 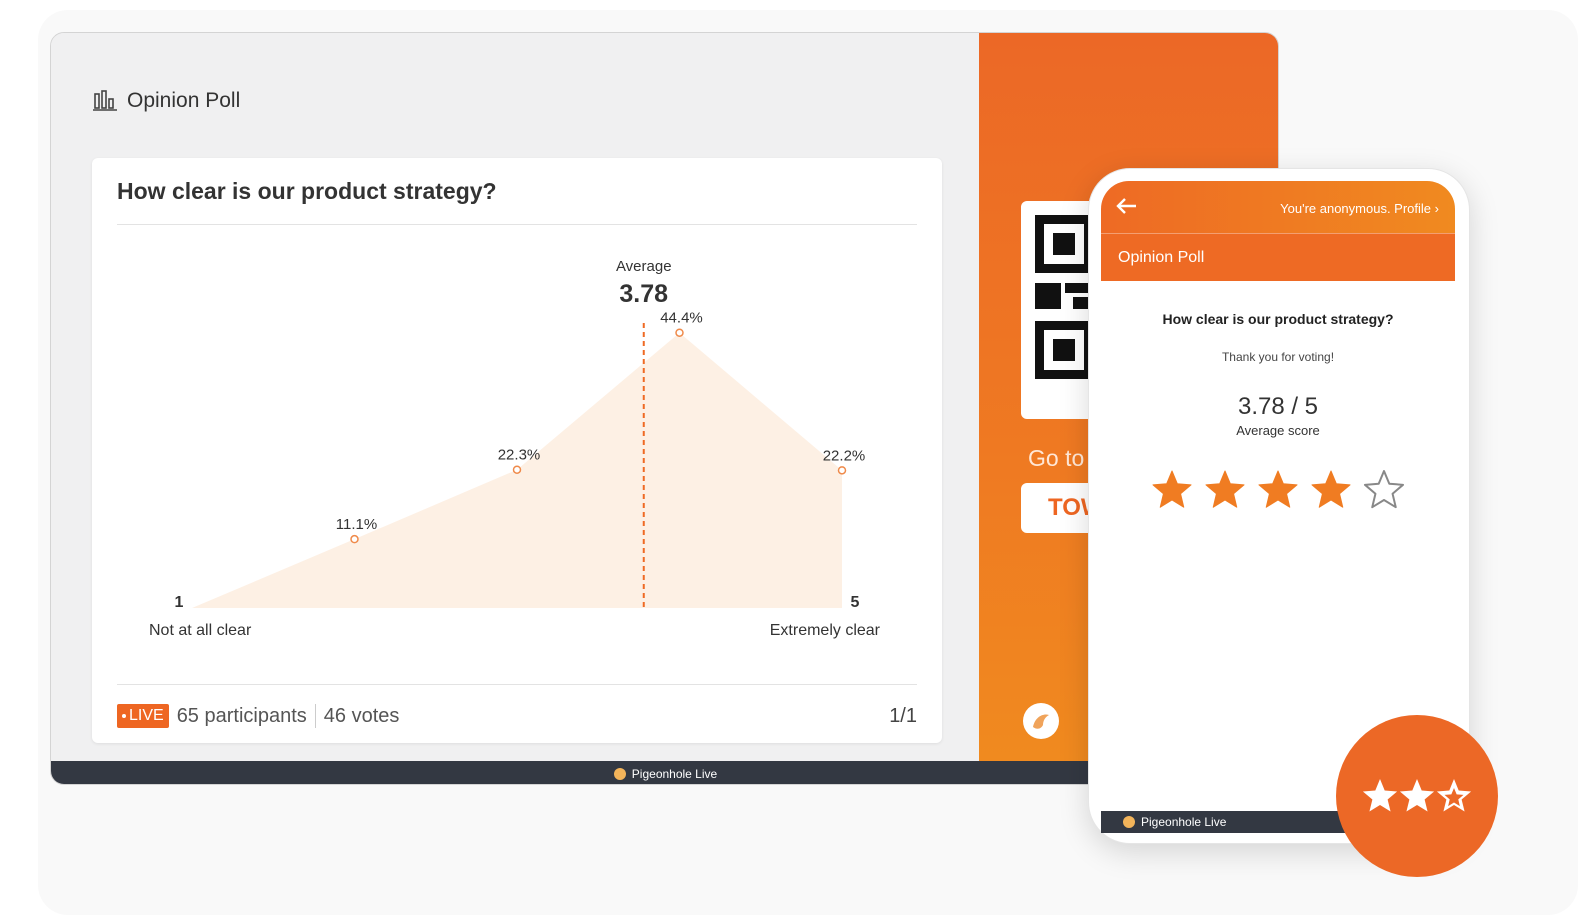 What do you see at coordinates (1161, 257) in the screenshot?
I see `phone-title: Opinion Poll` at bounding box center [1161, 257].